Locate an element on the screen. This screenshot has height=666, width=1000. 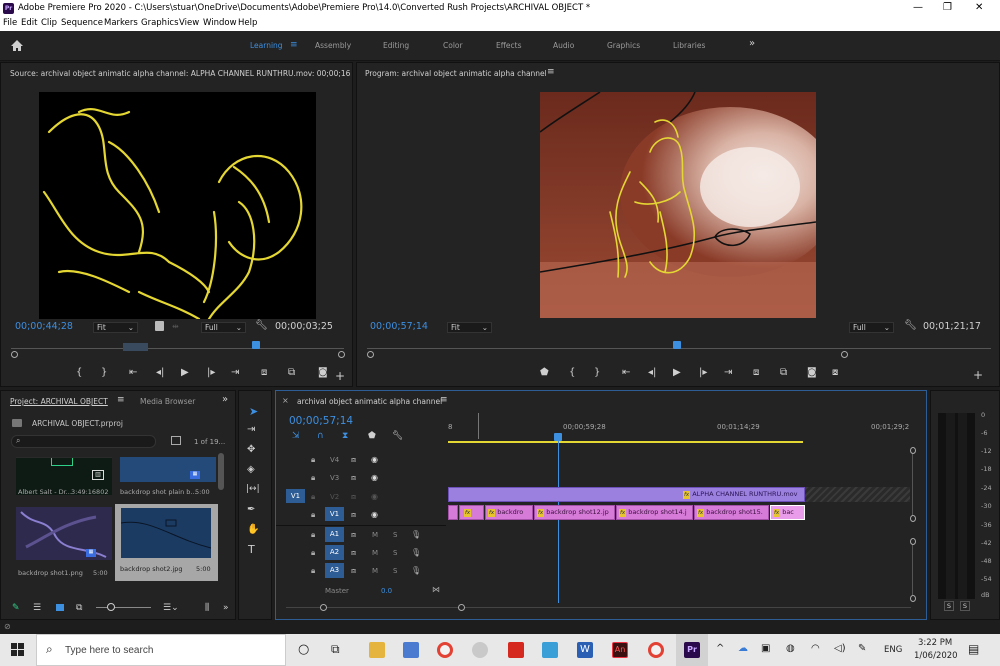
tray-icon: ▣ is located at coordinates (765, 648).